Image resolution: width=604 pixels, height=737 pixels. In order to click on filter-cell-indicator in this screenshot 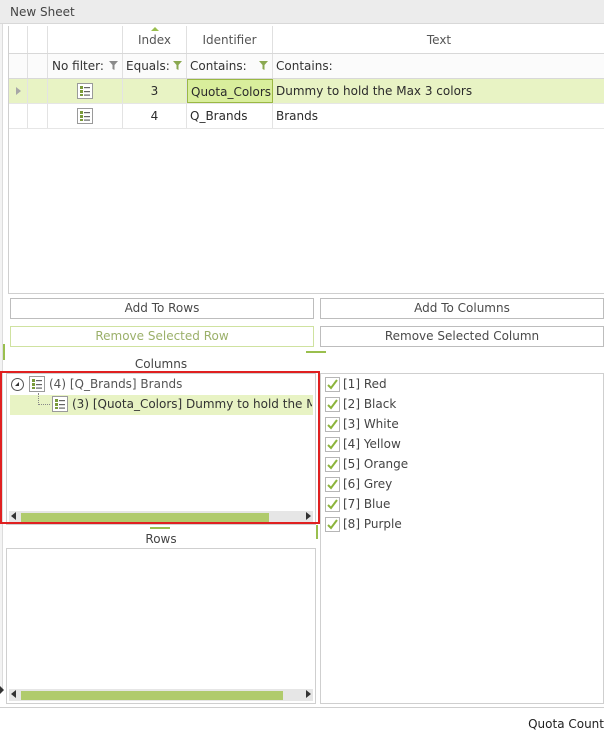, I will do `click(18, 66)`.